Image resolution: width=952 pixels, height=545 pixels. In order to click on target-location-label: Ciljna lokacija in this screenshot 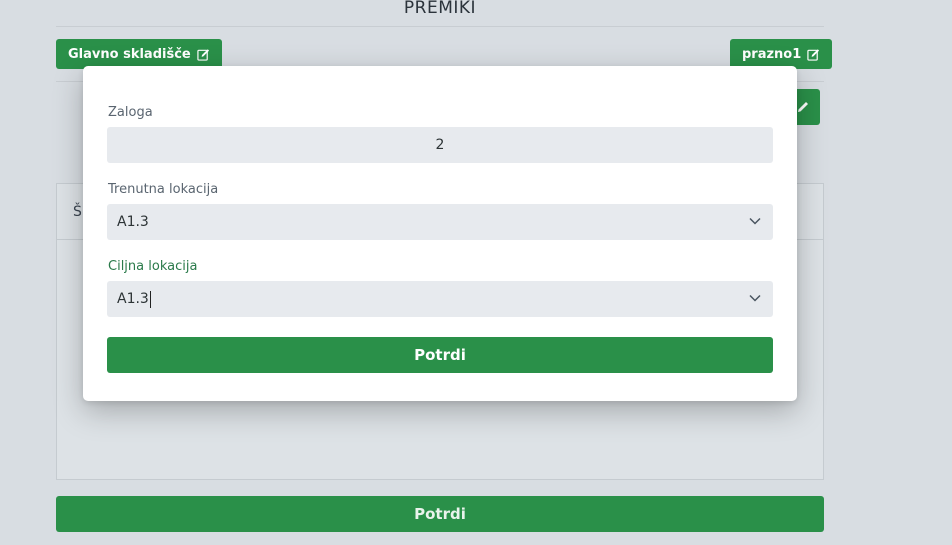, I will do `click(153, 266)`.